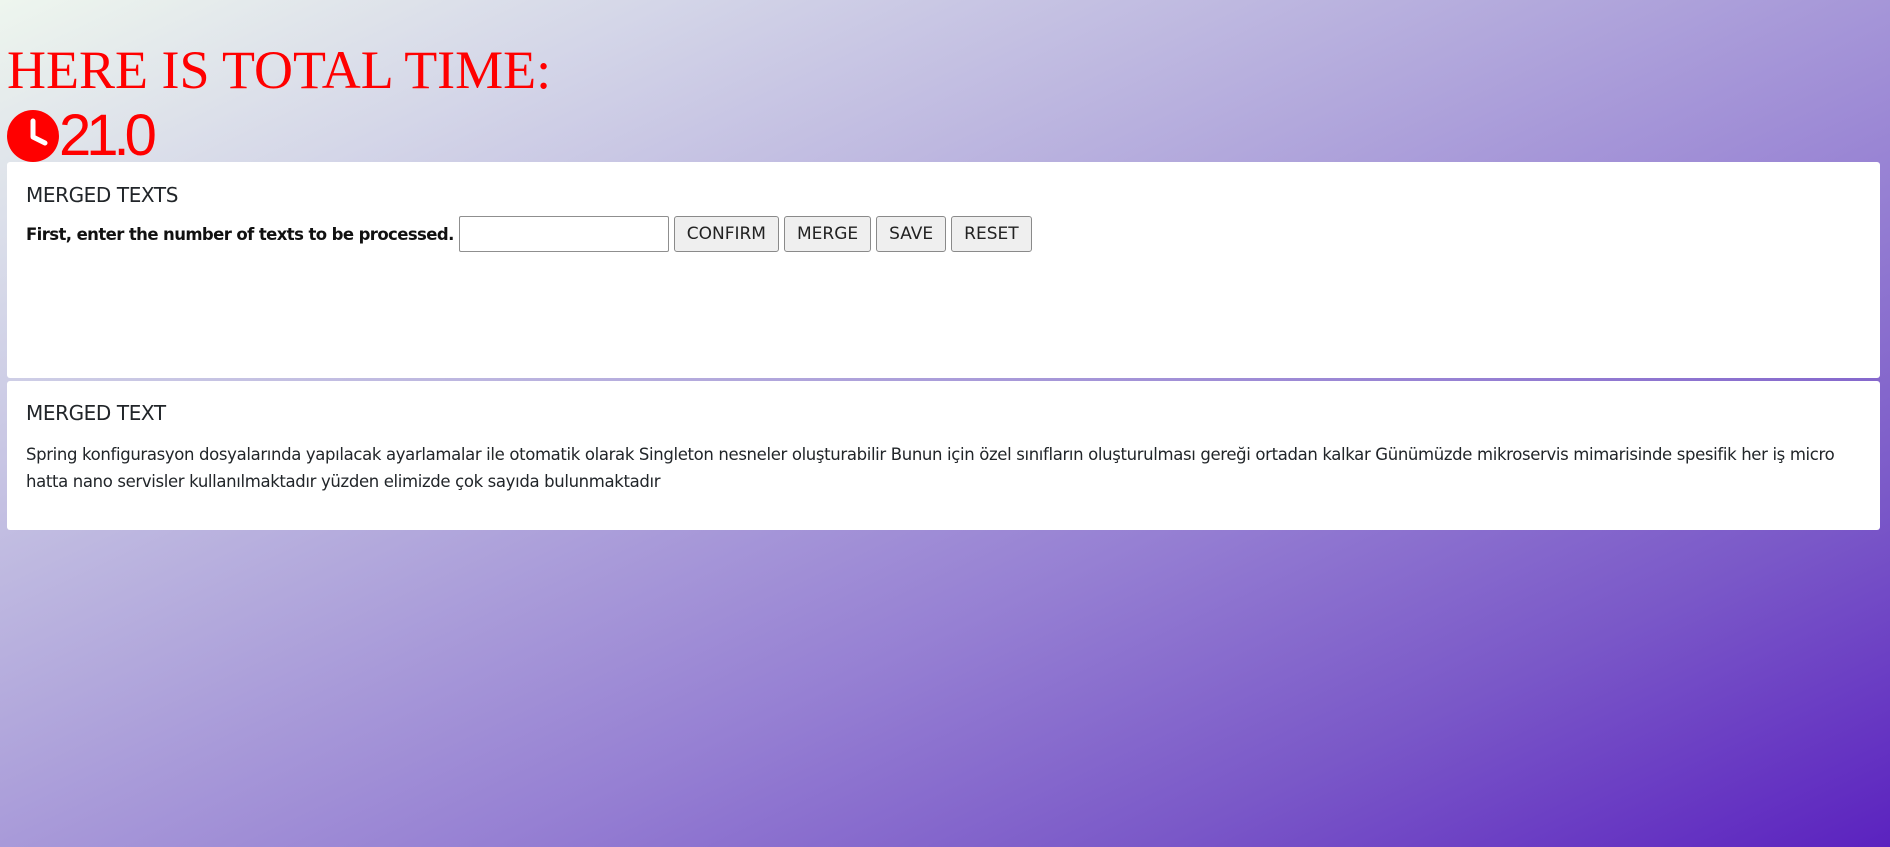 The height and width of the screenshot is (847, 1890). Describe the element at coordinates (563, 234) in the screenshot. I see `text-count-input` at that location.